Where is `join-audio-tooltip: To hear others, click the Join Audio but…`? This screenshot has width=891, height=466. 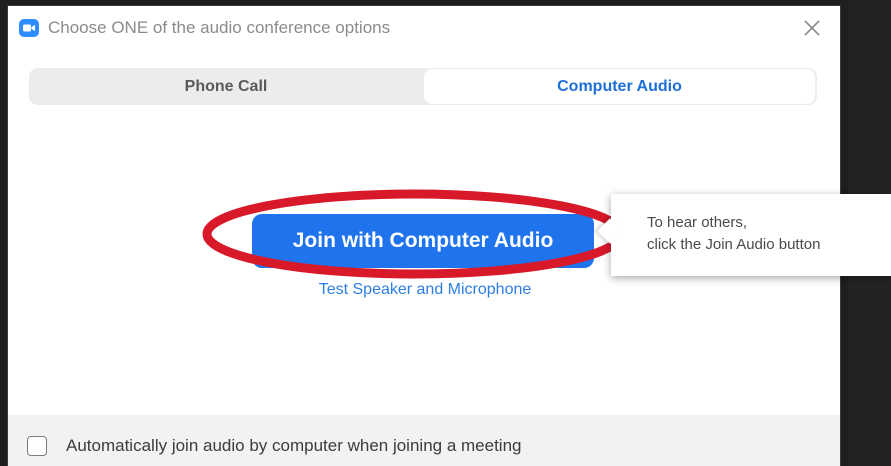 join-audio-tooltip: To hear others, click the Join Audio but… is located at coordinates (744, 235).